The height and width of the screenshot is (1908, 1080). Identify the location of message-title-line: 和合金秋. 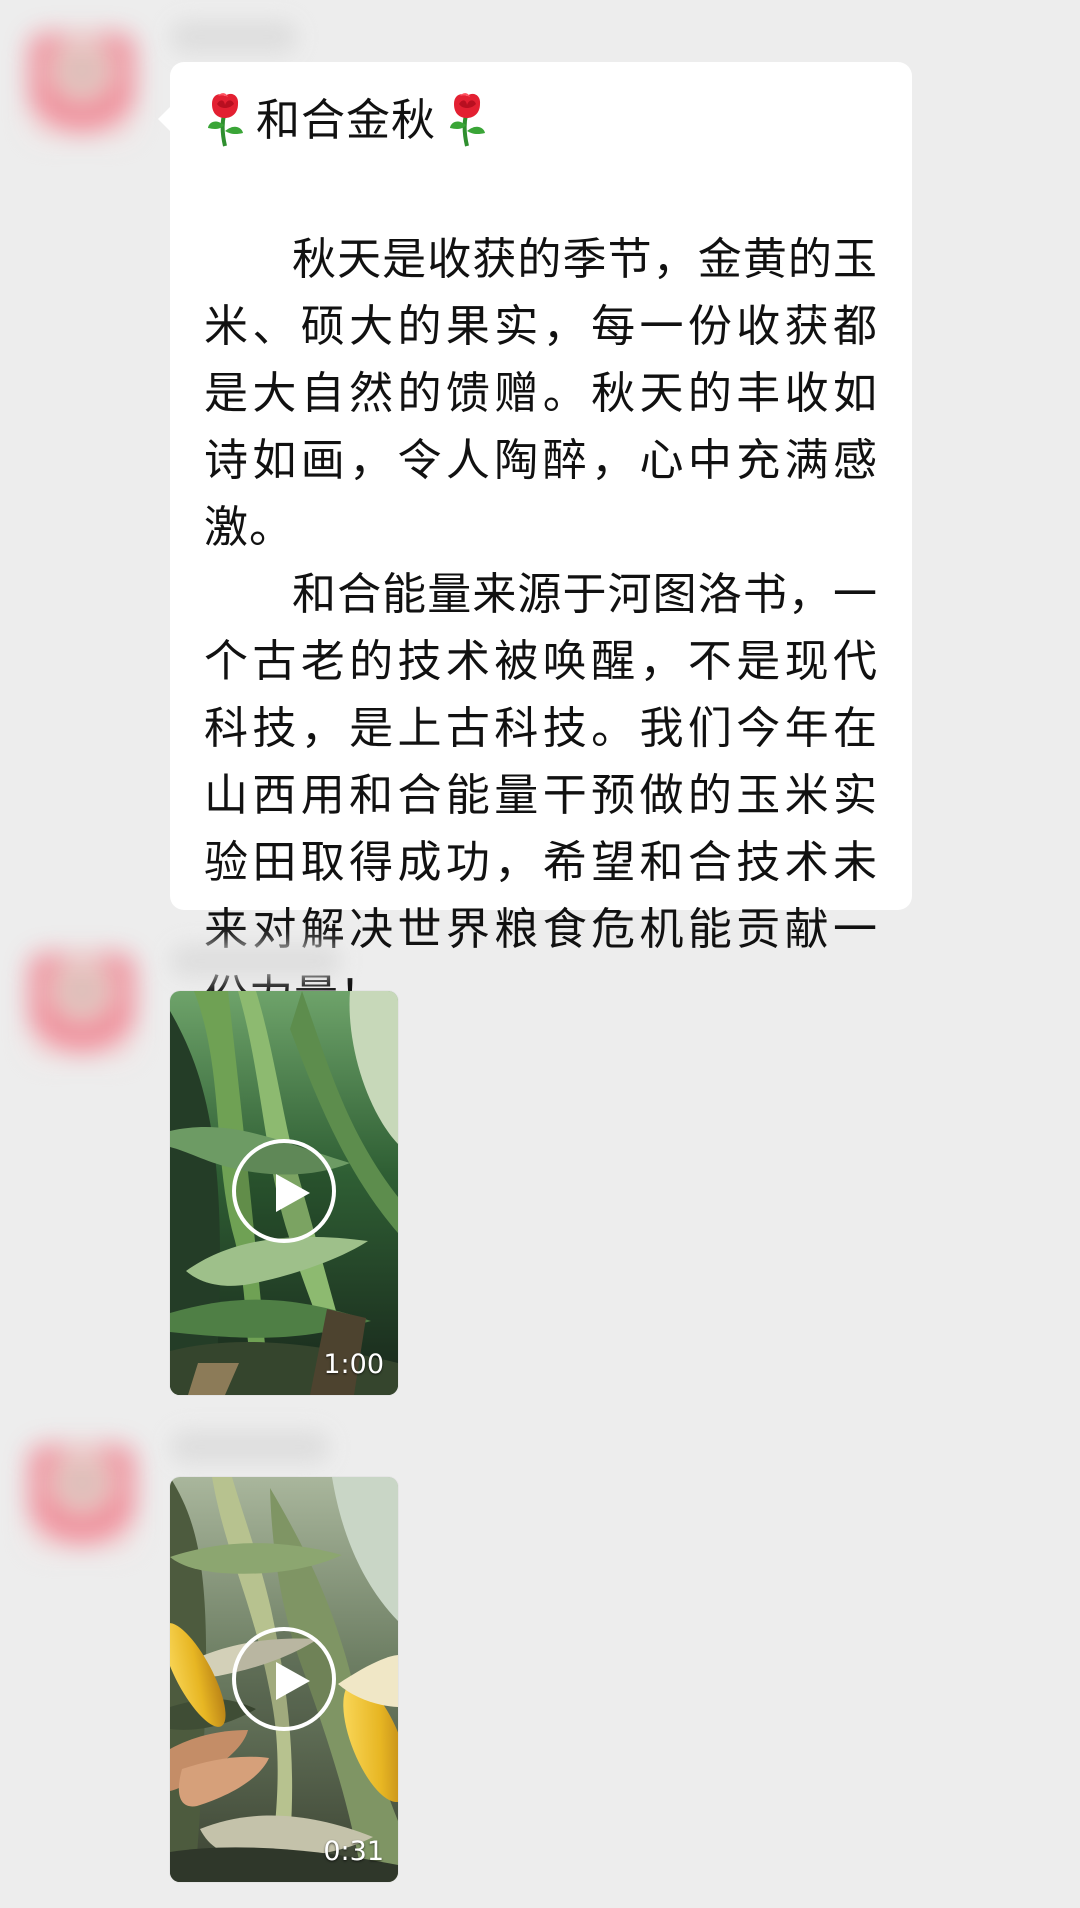
(541, 120).